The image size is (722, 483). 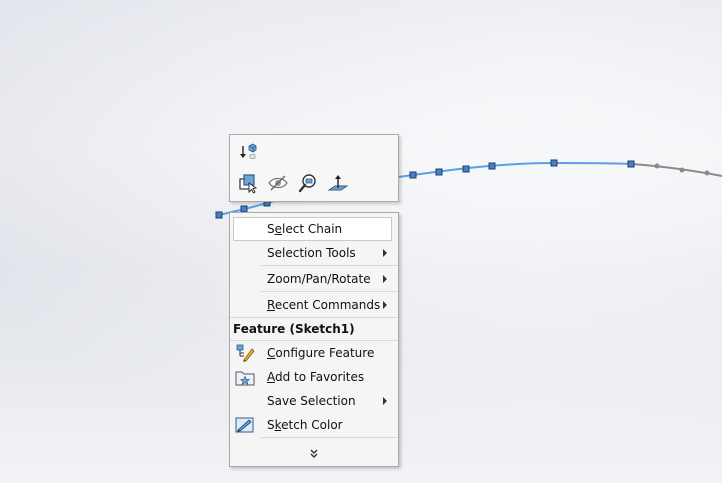 I want to click on hide-show-icon, so click(x=278, y=183).